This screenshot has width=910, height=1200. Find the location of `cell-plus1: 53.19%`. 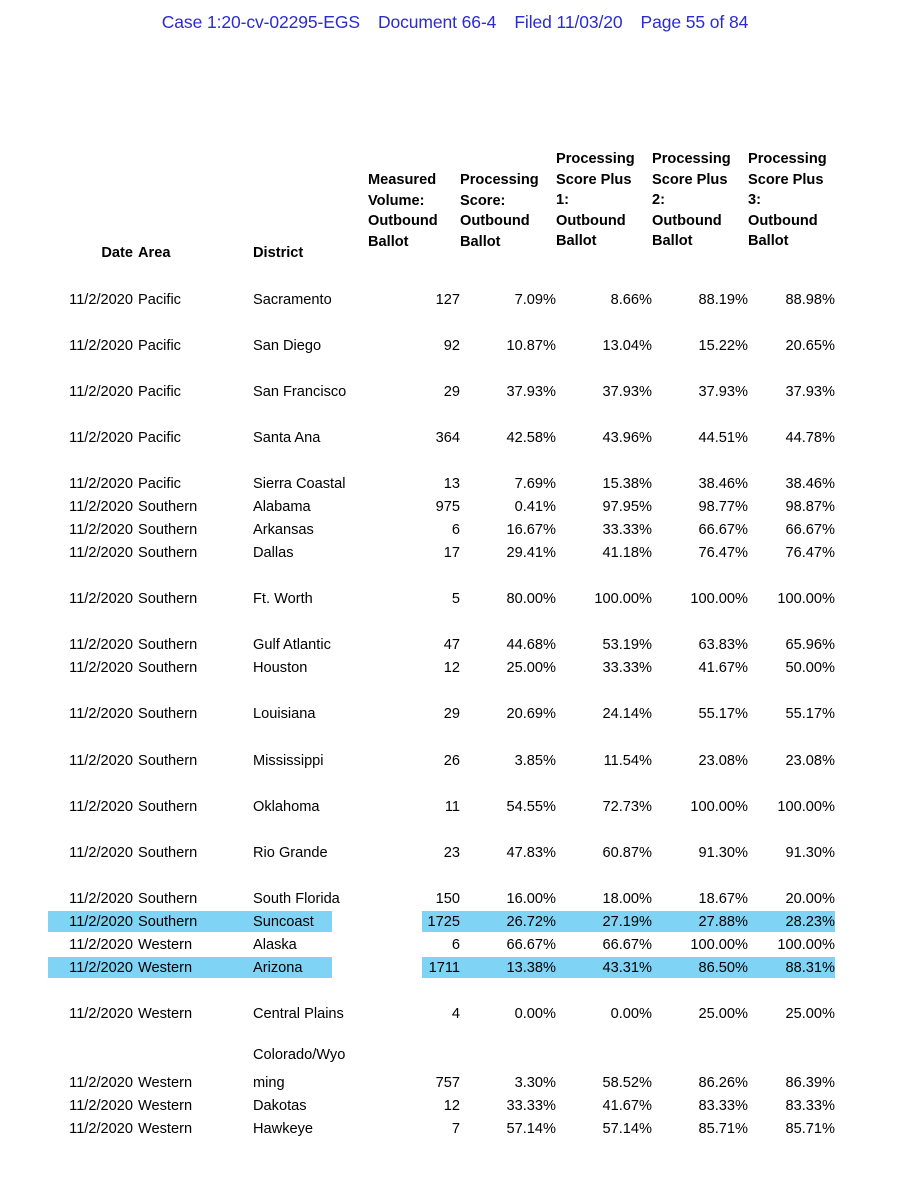

cell-plus1: 53.19% is located at coordinates (627, 645).